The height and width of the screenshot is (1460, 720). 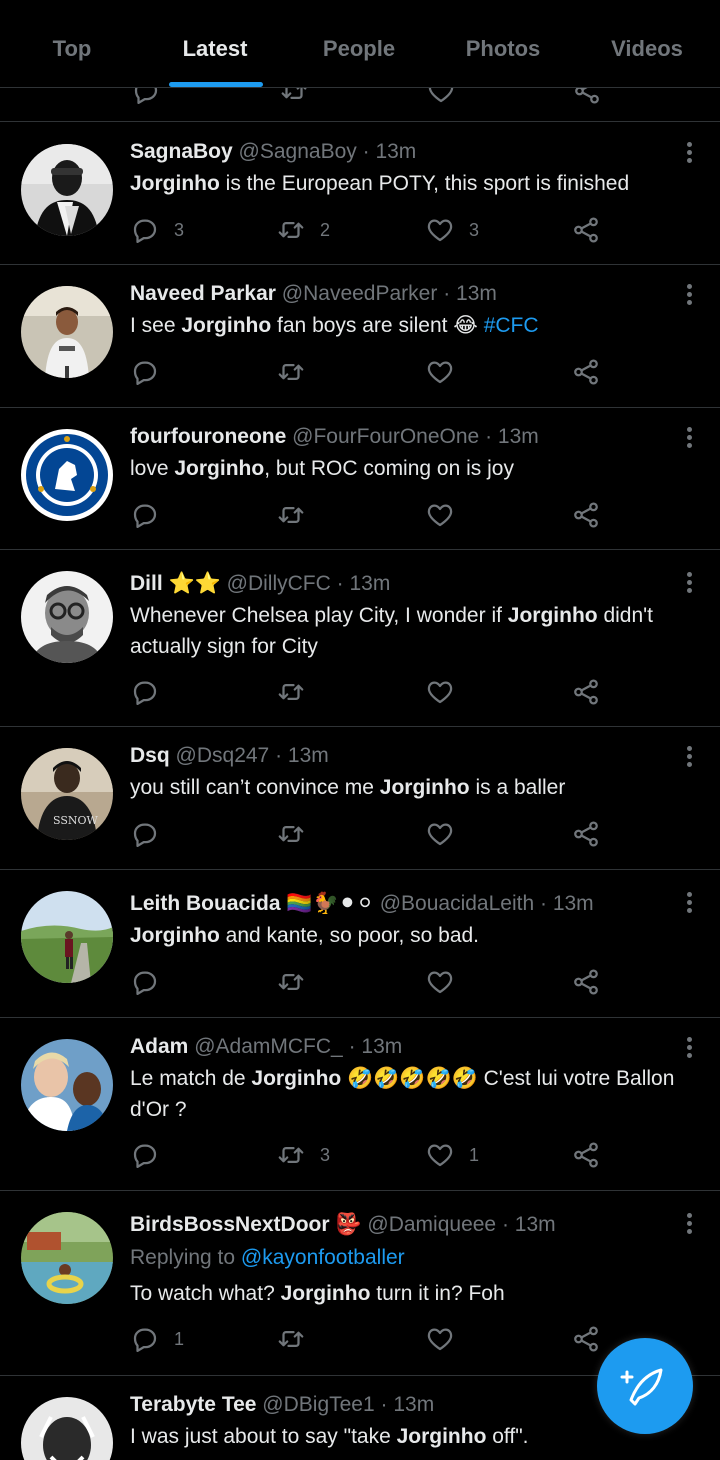 What do you see at coordinates (157, 230) in the screenshot?
I see `reply-button: 3` at bounding box center [157, 230].